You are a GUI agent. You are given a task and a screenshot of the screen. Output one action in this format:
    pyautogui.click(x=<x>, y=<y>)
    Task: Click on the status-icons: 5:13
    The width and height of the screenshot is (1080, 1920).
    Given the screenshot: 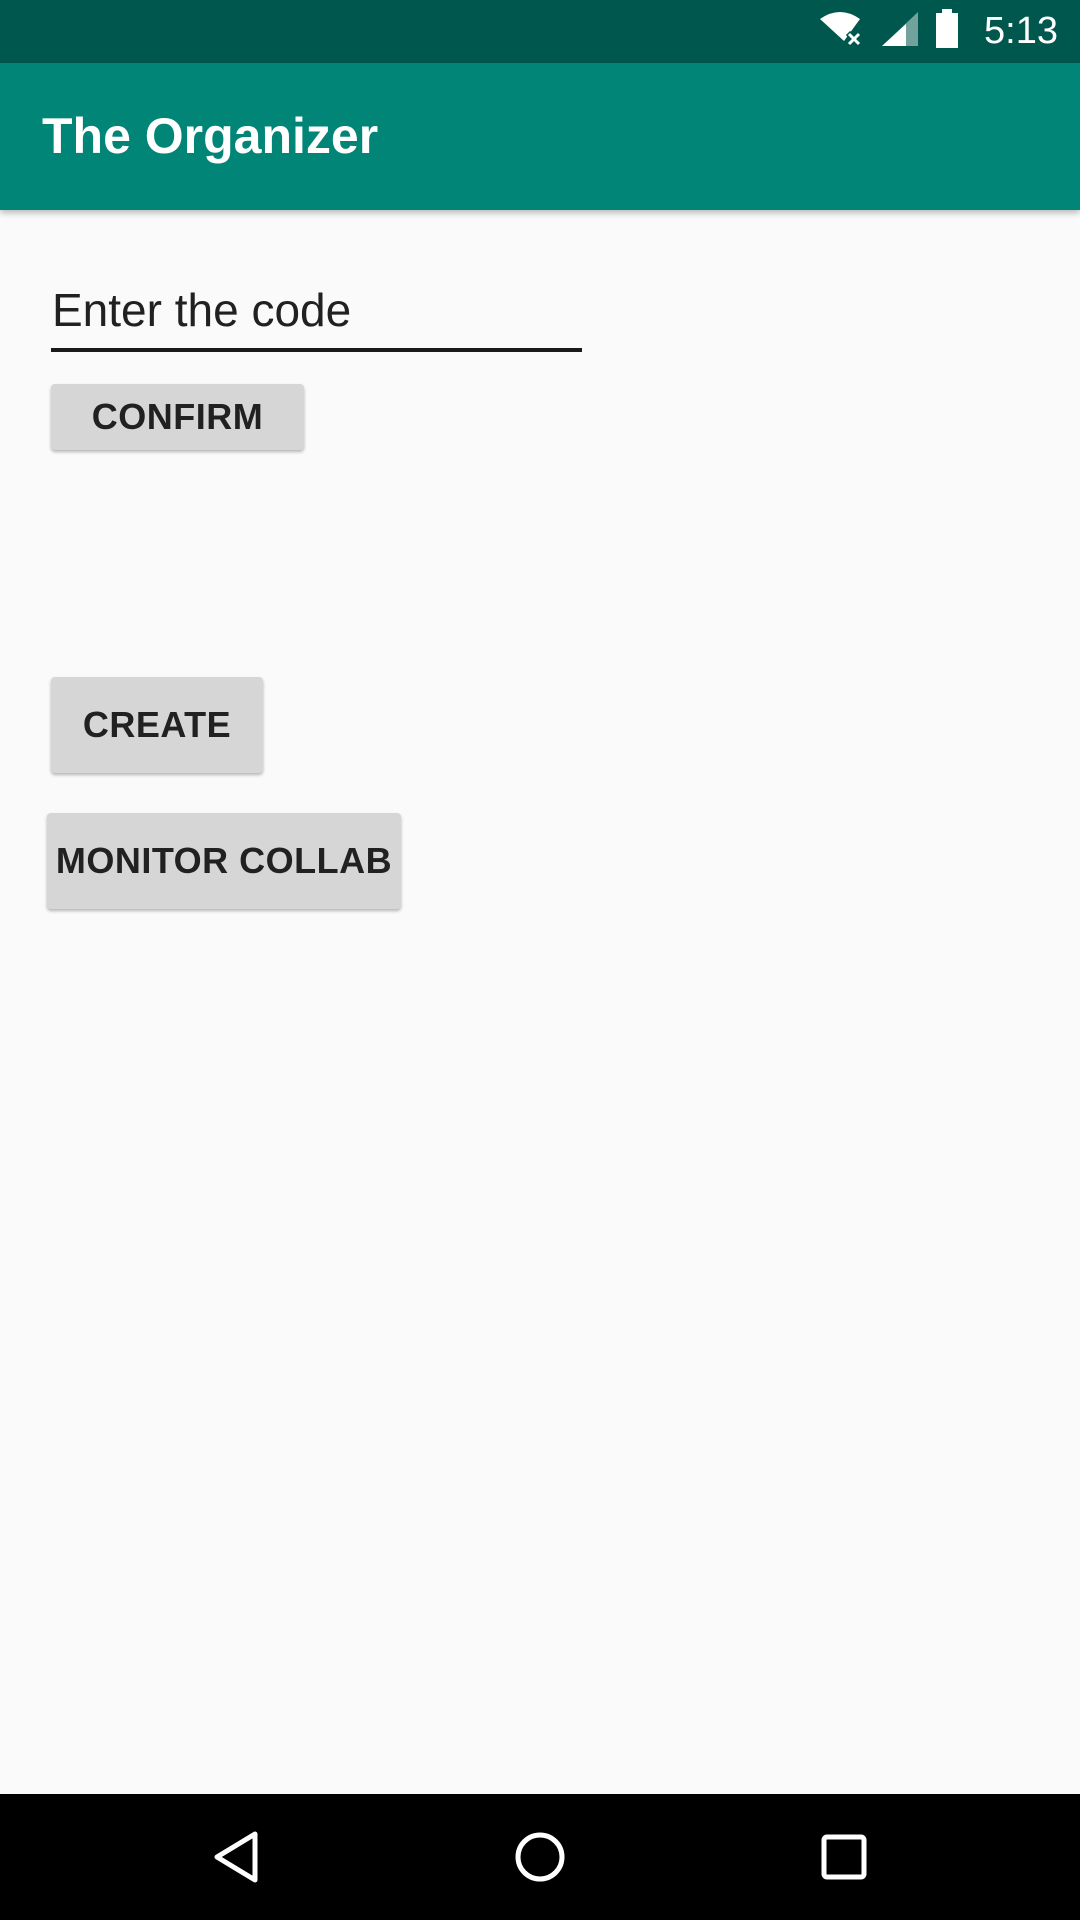 What is the action you would take?
    pyautogui.click(x=938, y=31)
    